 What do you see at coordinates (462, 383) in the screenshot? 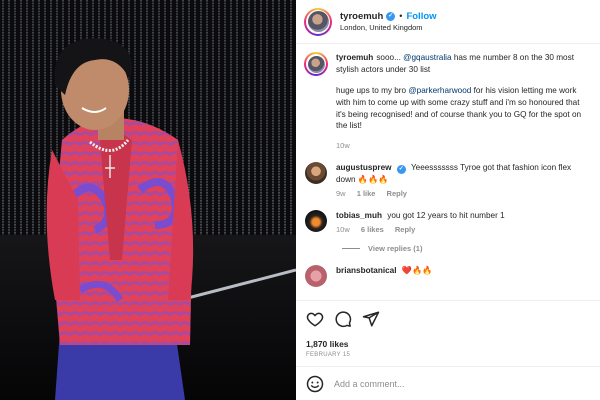
I see `comment-input` at bounding box center [462, 383].